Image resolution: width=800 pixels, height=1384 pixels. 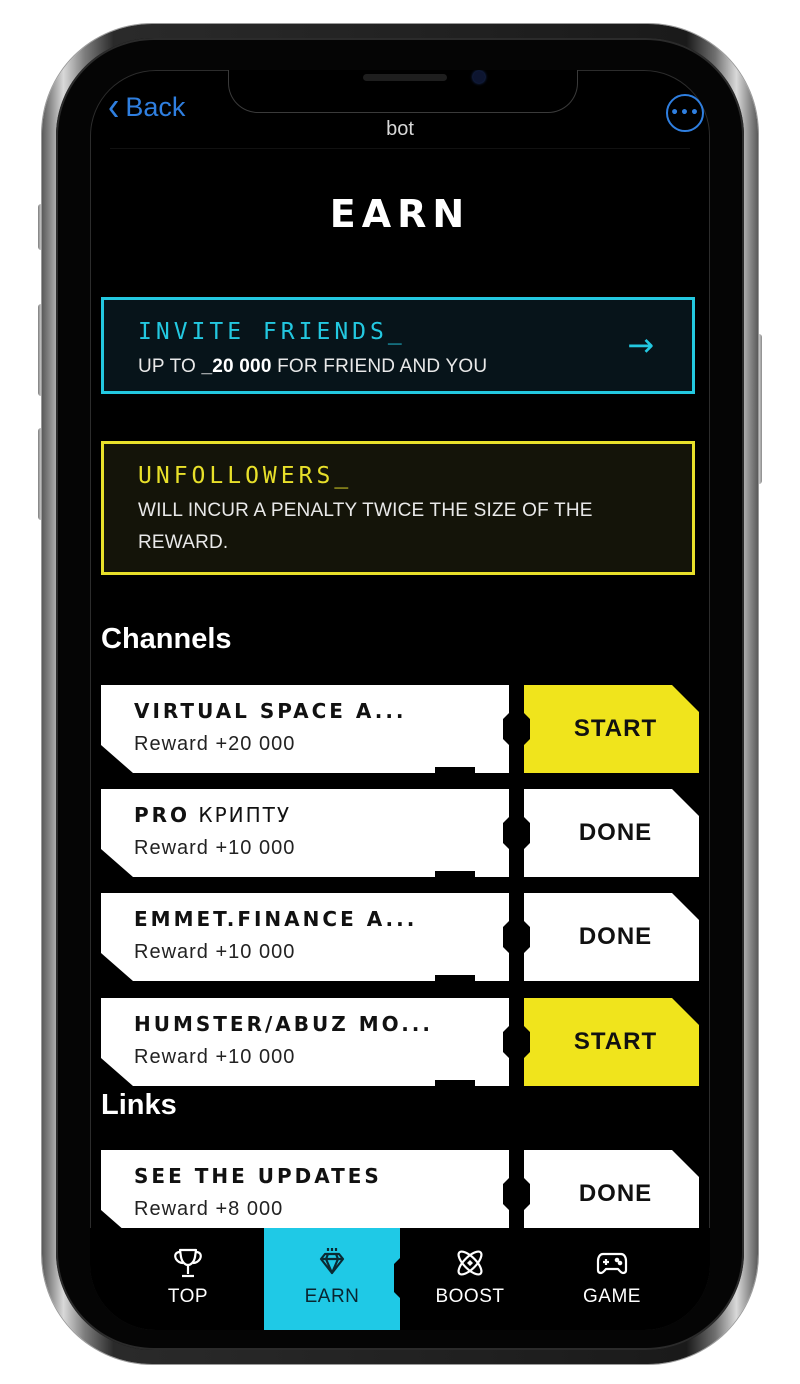 I want to click on diamond-icon, so click(x=332, y=1261).